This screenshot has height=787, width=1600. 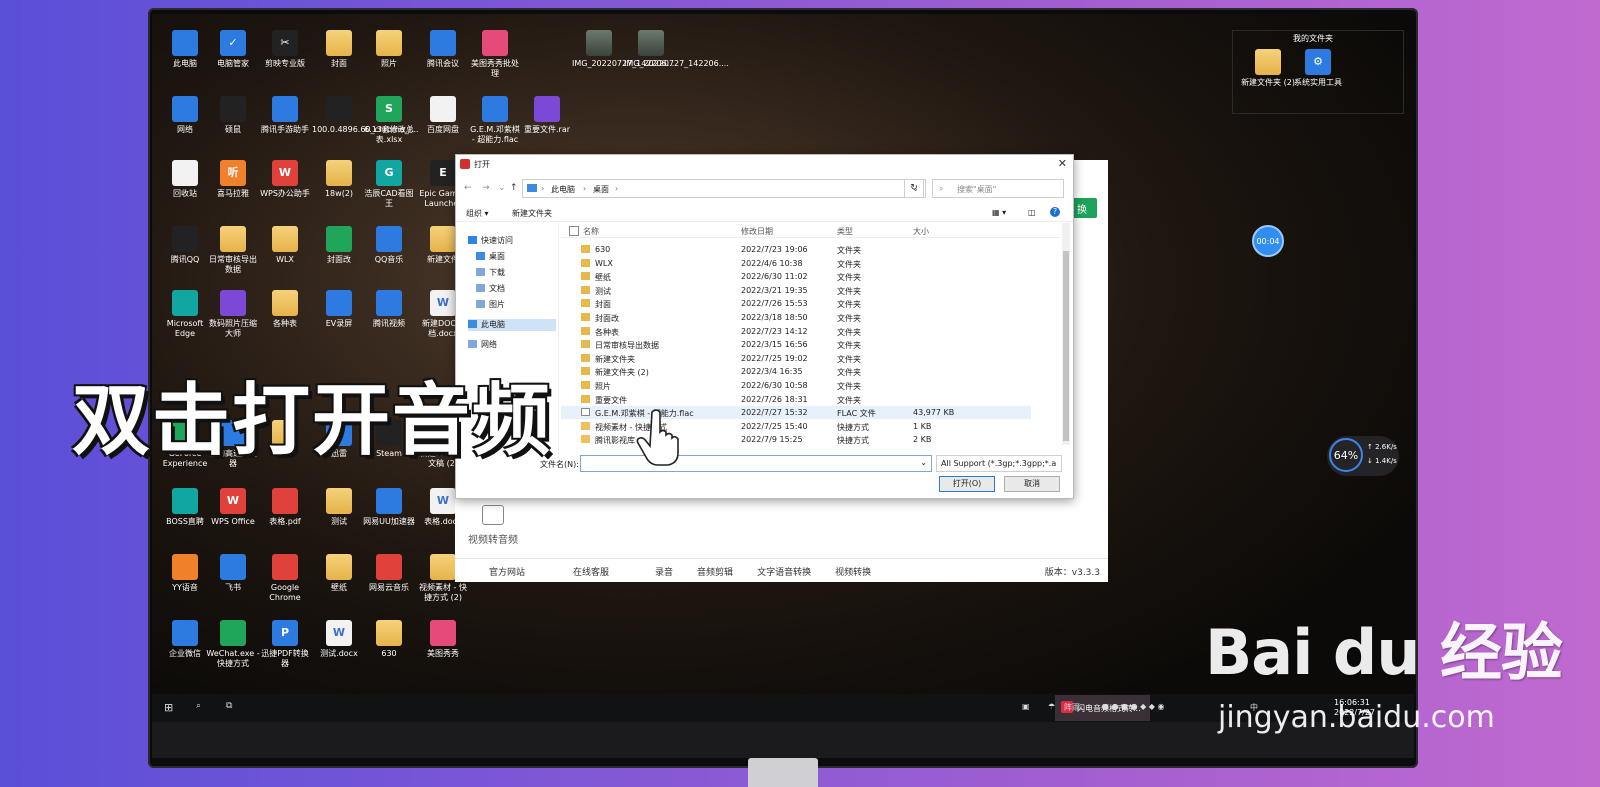 What do you see at coordinates (796, 249) in the screenshot?
I see `file-row: 630 2022/7/23 19:06 文件夹` at bounding box center [796, 249].